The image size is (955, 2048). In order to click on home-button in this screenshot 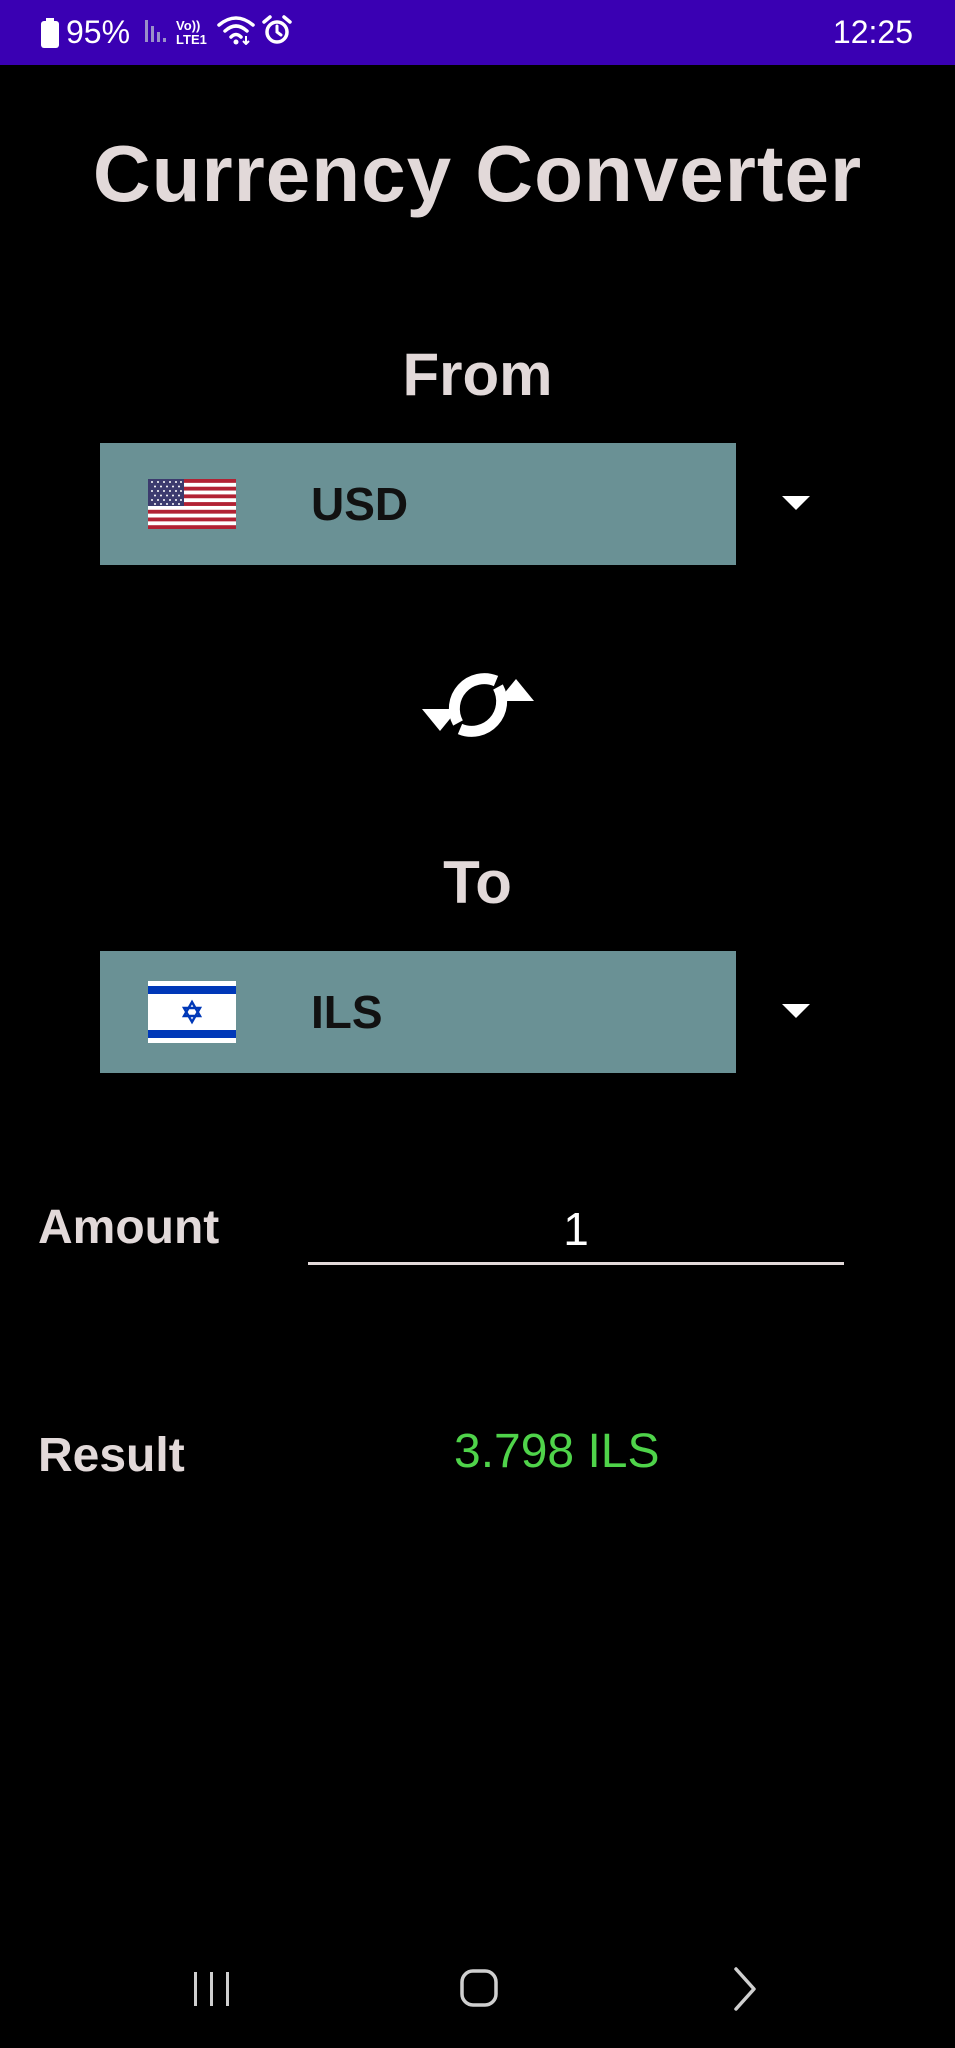, I will do `click(479, 1990)`.